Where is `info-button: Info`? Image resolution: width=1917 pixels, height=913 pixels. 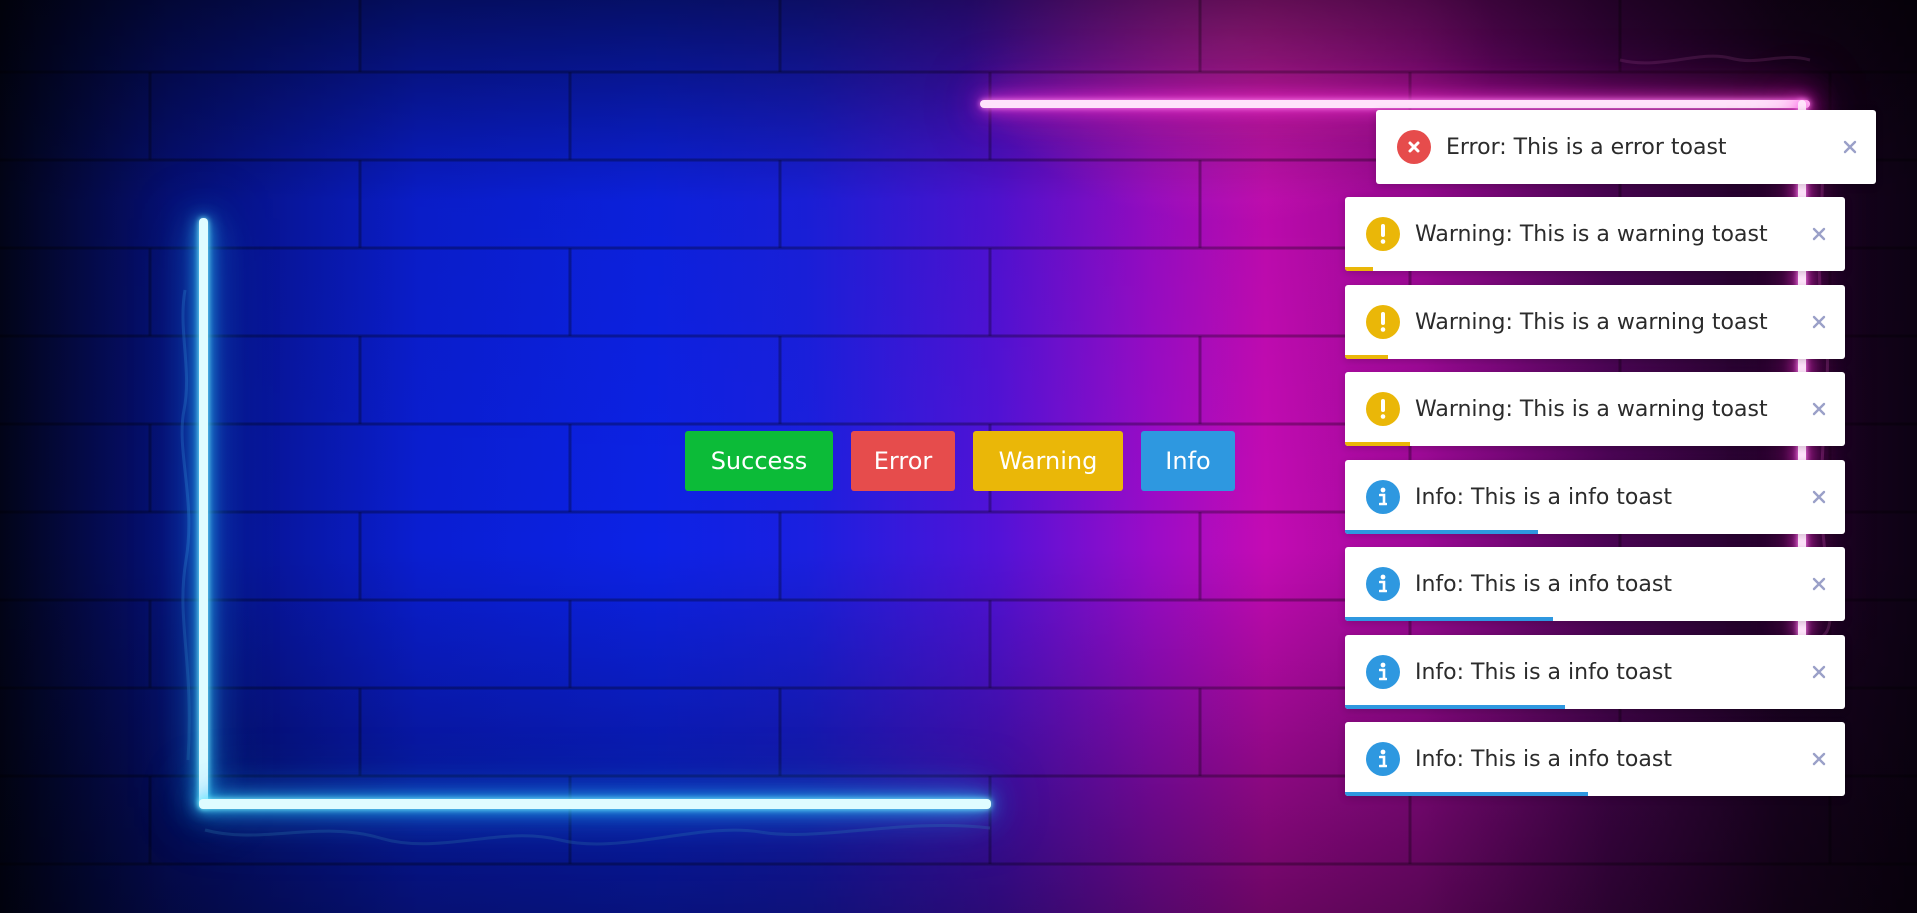
info-button: Info is located at coordinates (1188, 461).